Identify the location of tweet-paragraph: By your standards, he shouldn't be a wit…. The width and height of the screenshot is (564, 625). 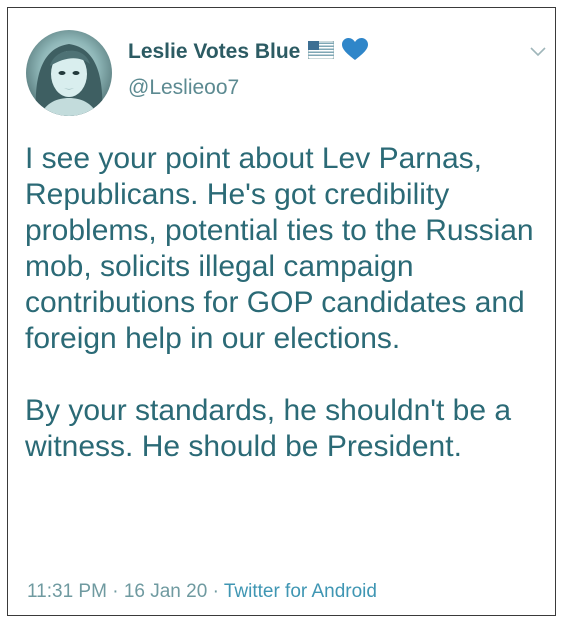
(268, 428).